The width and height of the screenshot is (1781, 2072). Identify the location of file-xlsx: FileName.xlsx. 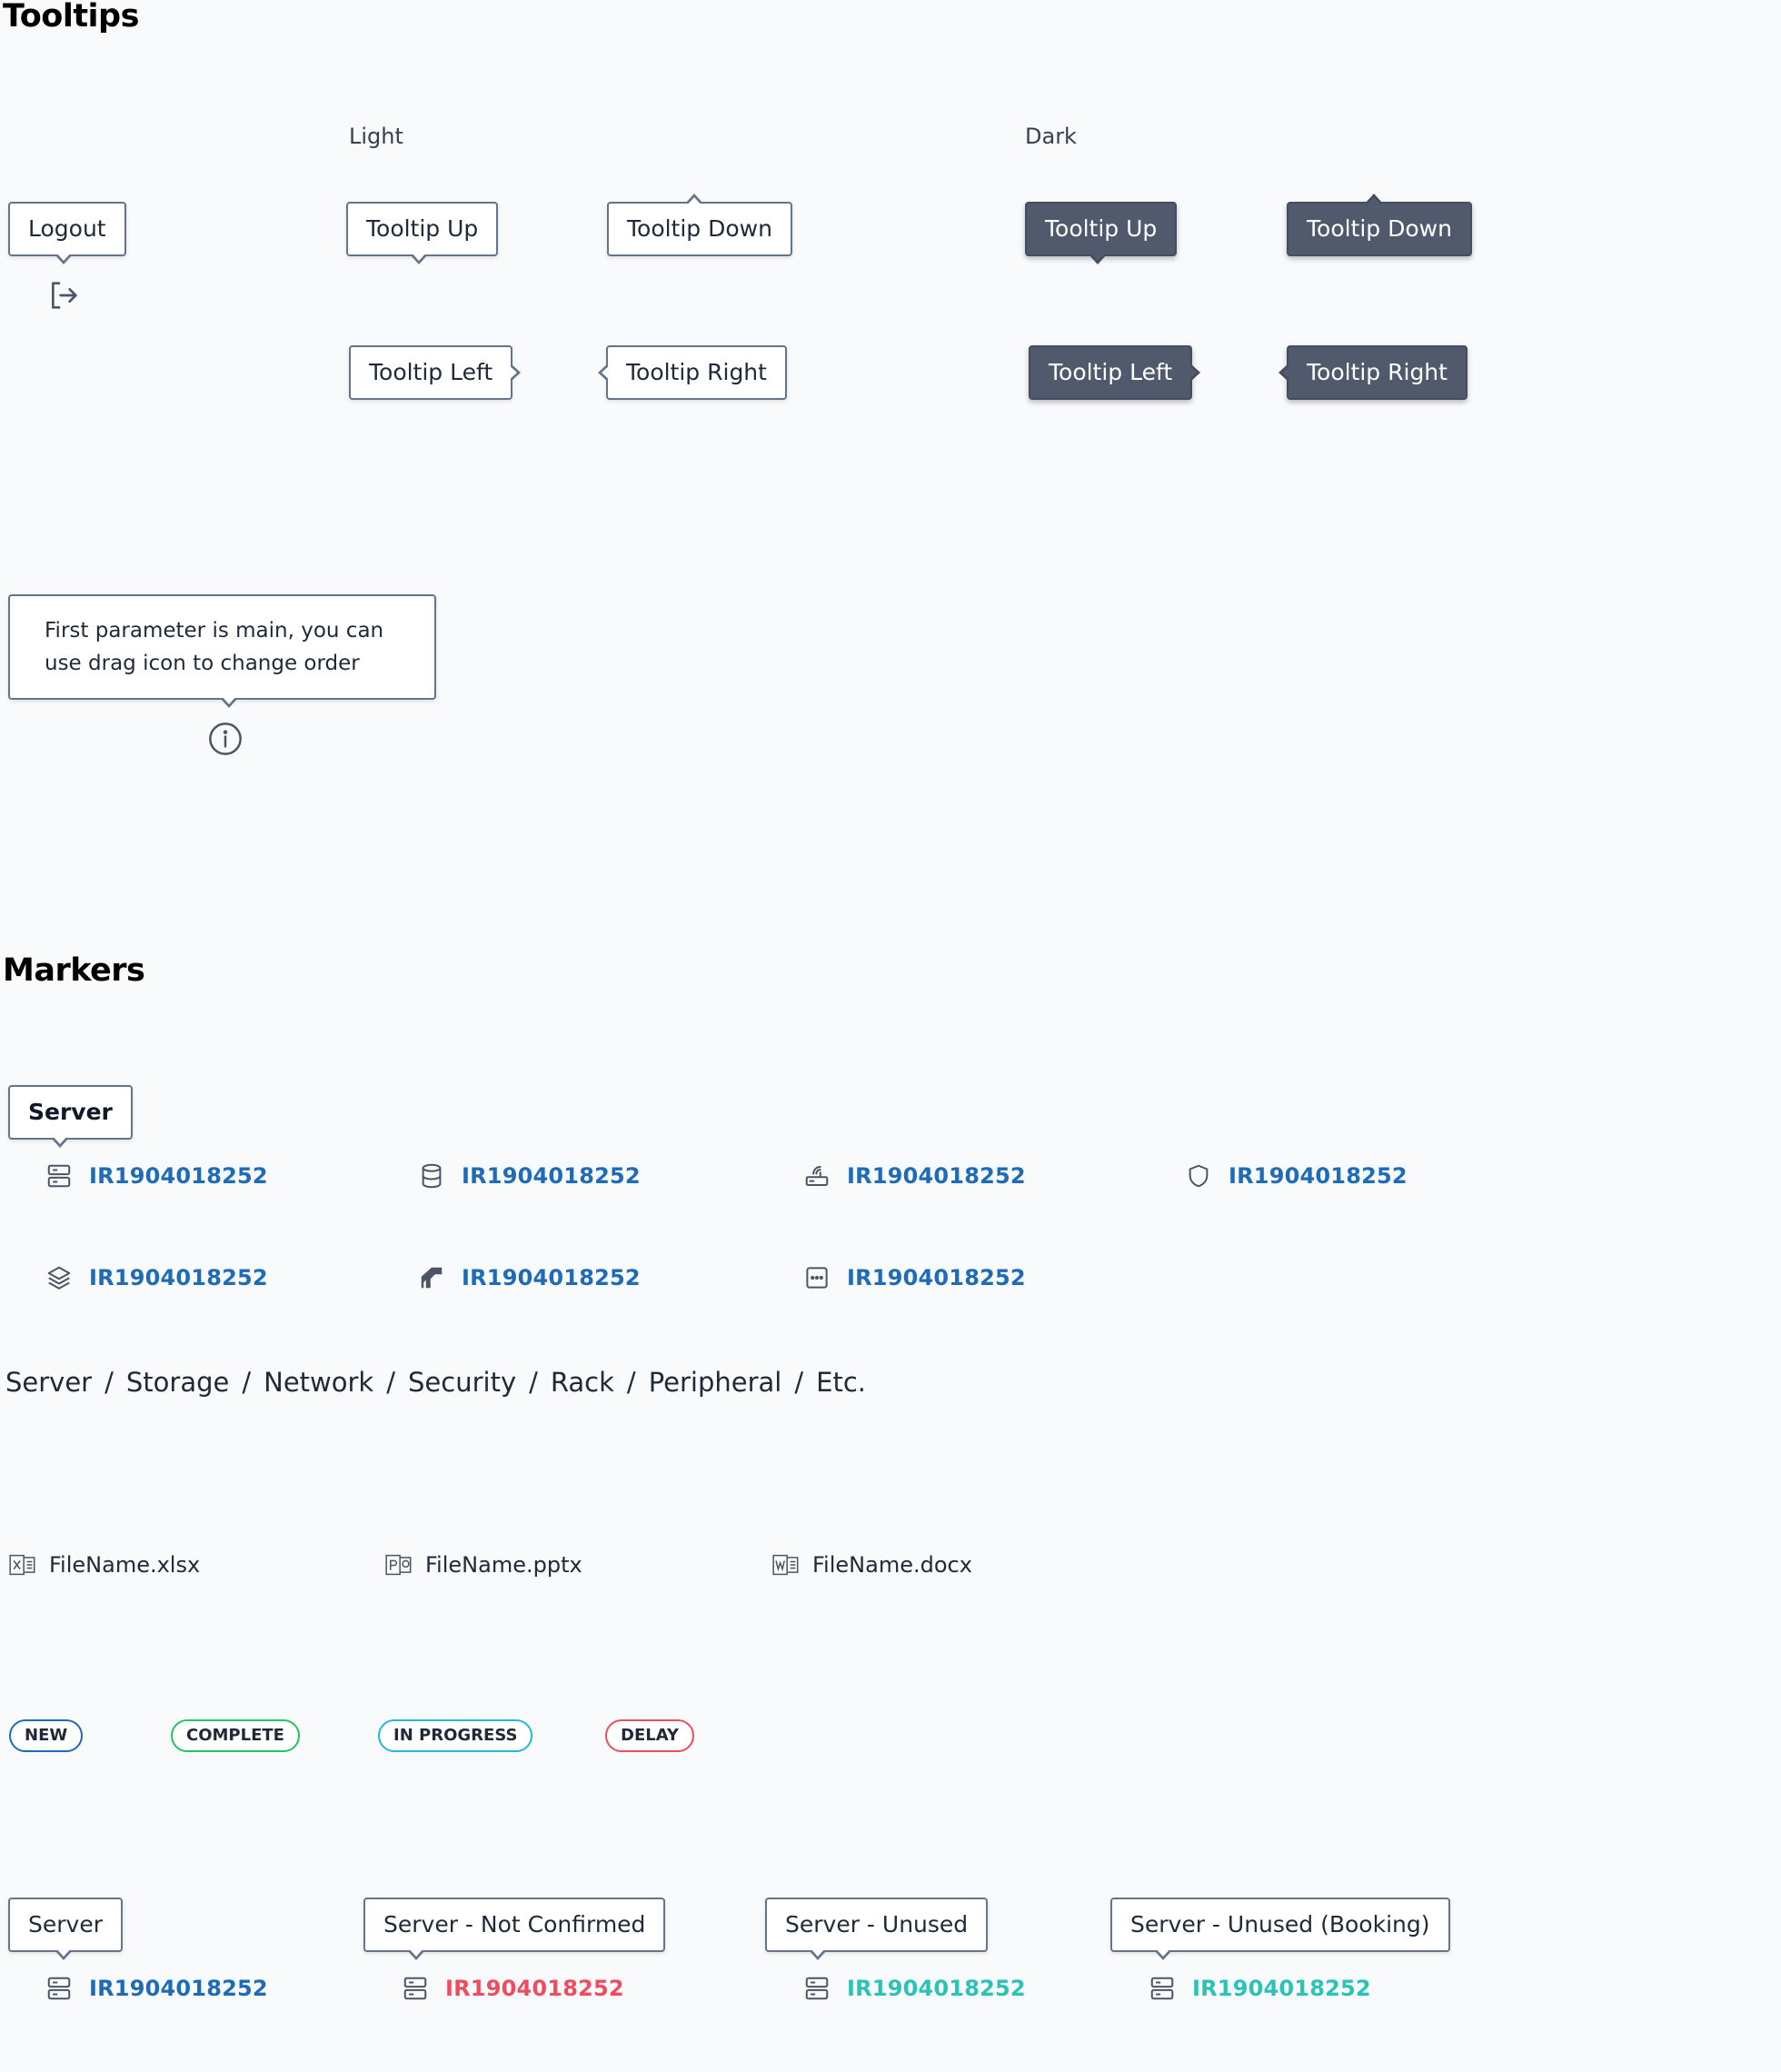
(104, 1565).